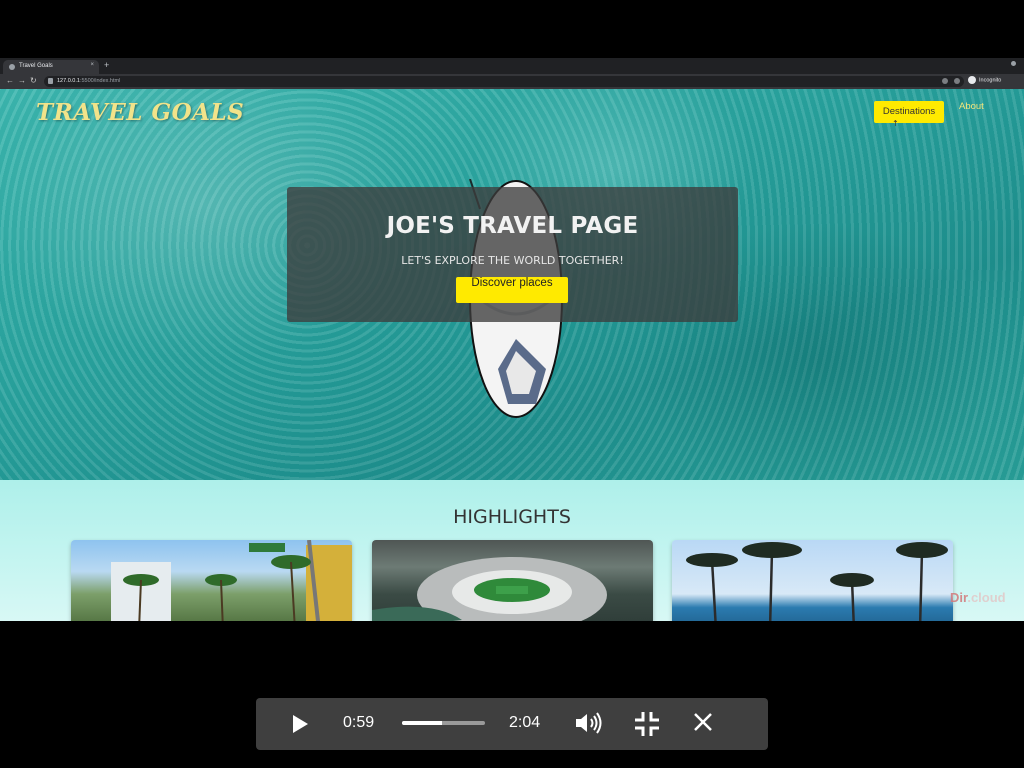  What do you see at coordinates (359, 722) in the screenshot?
I see `current-time: 0:59` at bounding box center [359, 722].